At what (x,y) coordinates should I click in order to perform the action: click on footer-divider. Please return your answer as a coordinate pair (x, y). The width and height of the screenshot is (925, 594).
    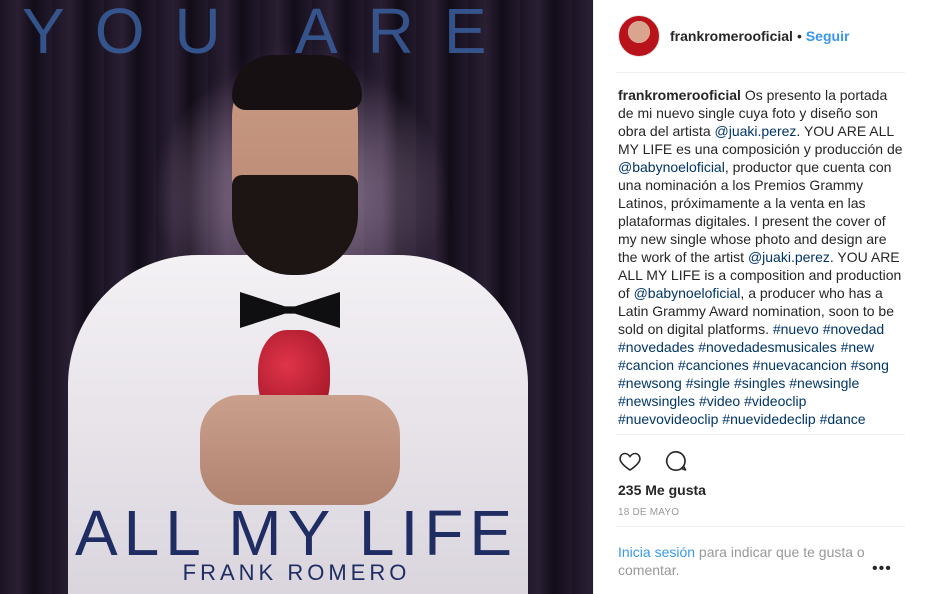
    Looking at the image, I should click on (760, 526).